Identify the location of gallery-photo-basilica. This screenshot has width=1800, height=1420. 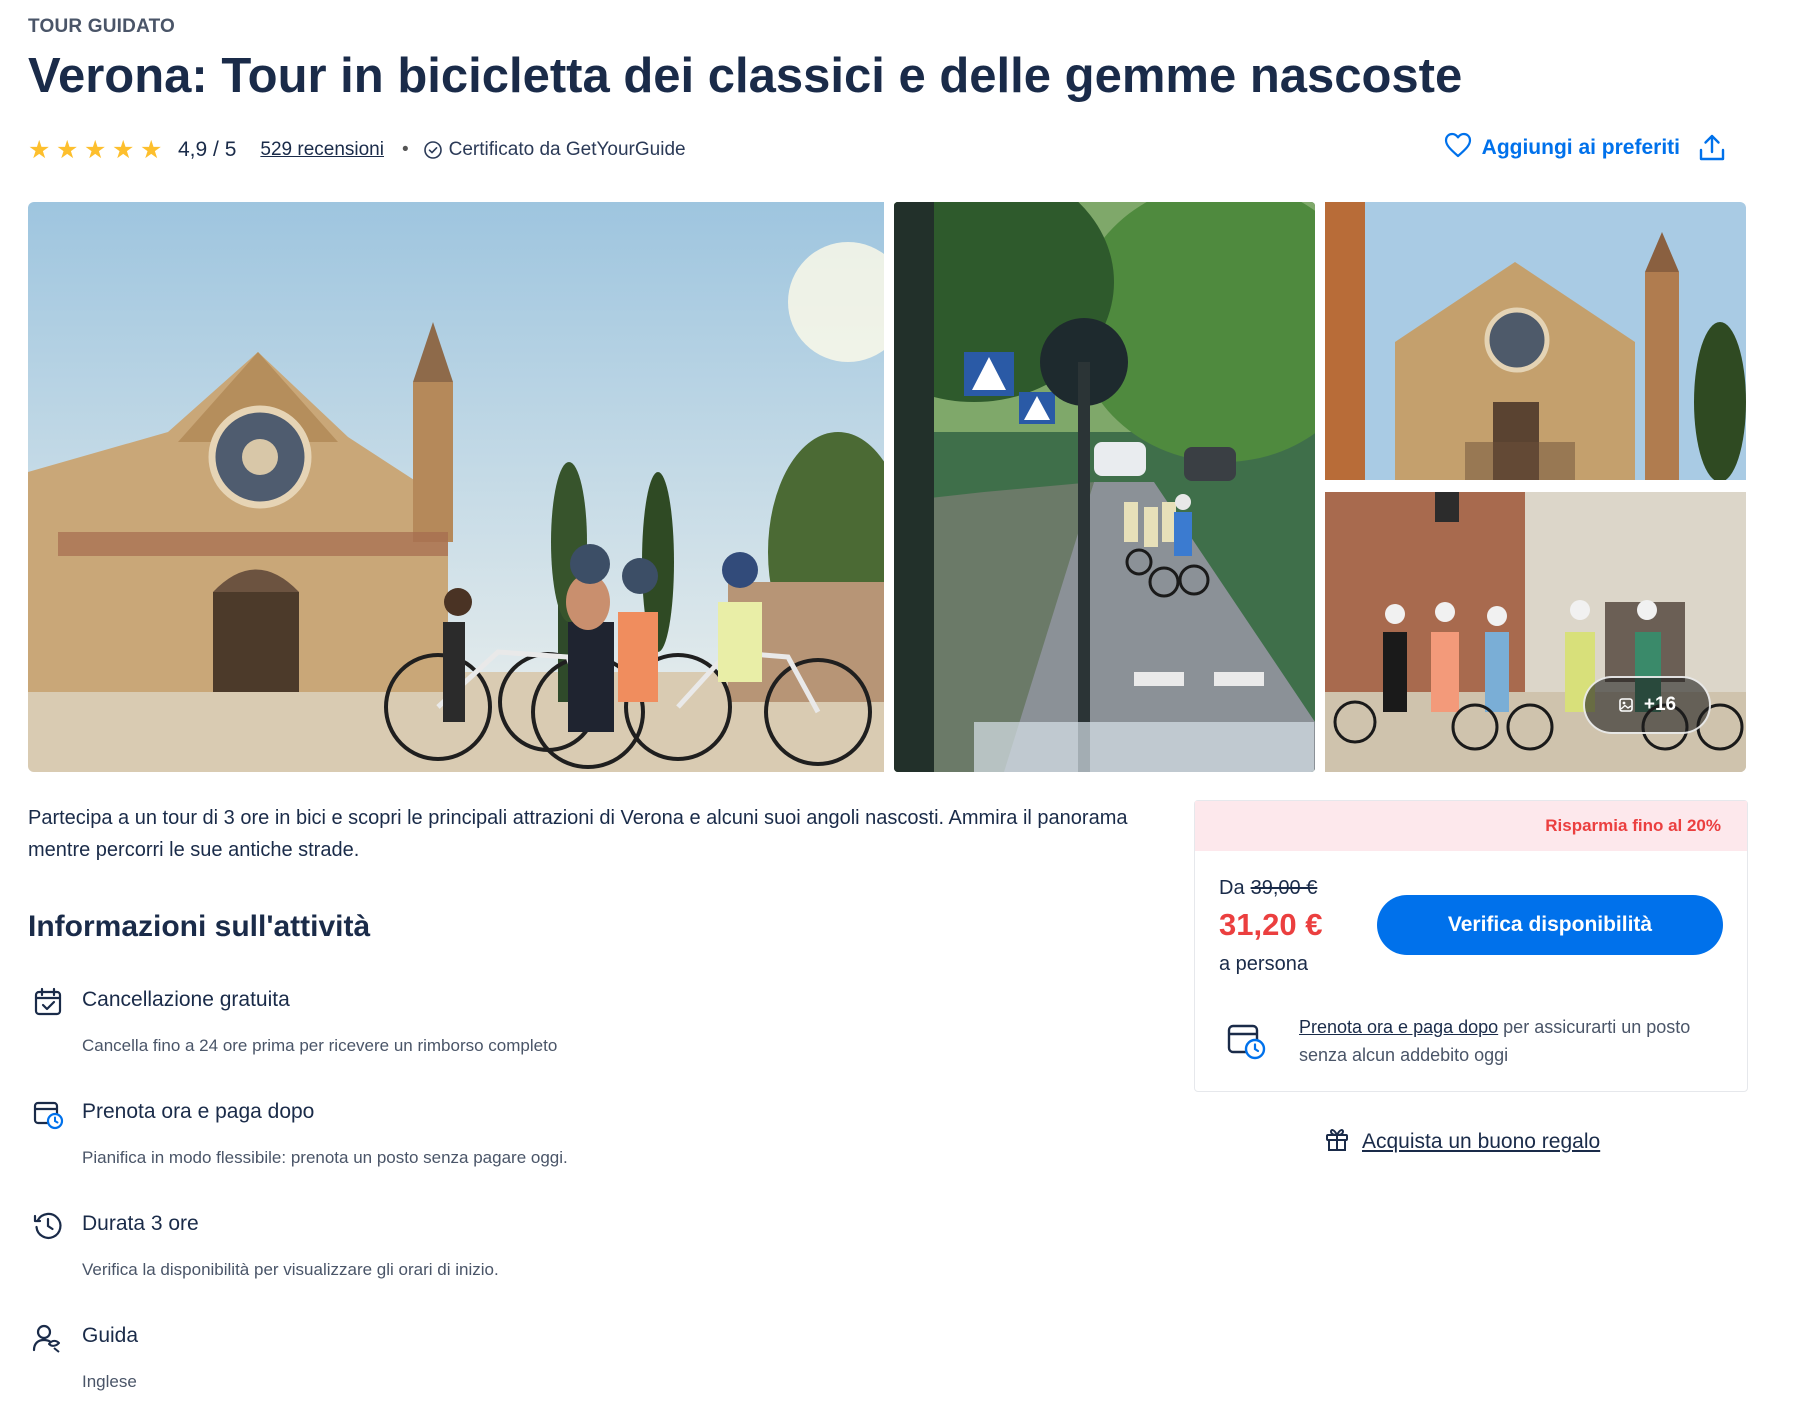
(1535, 341).